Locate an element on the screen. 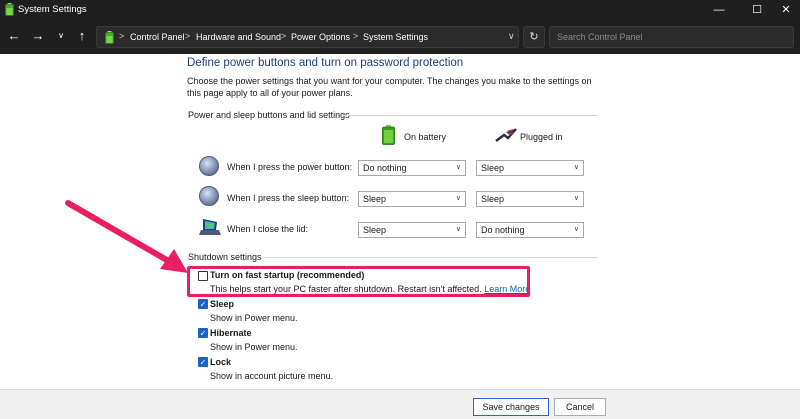 This screenshot has height=419, width=800. breadcrumb-system-settings: System Settings is located at coordinates (395, 37).